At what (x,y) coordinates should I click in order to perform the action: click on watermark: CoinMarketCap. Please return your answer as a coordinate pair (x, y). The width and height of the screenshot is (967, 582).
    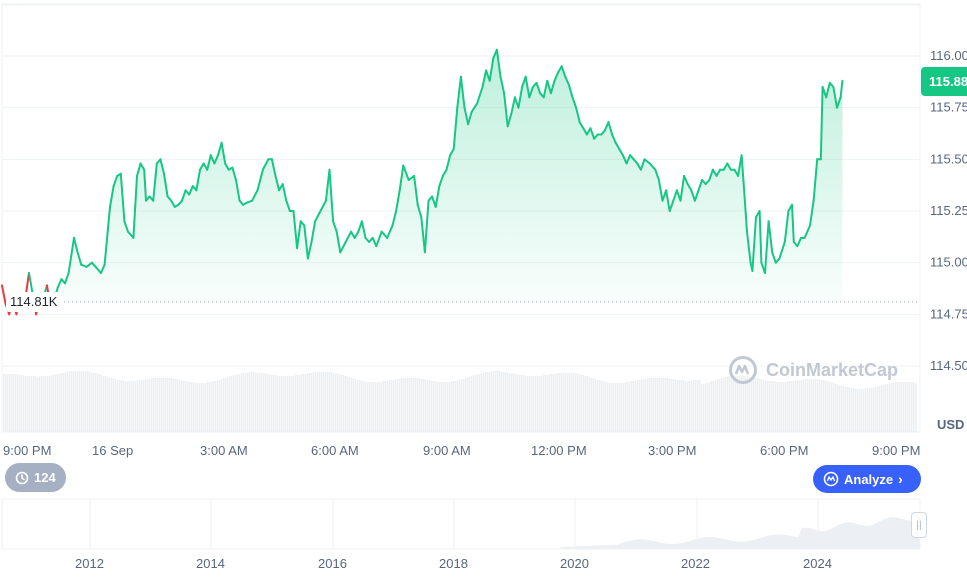
    Looking at the image, I should click on (813, 370).